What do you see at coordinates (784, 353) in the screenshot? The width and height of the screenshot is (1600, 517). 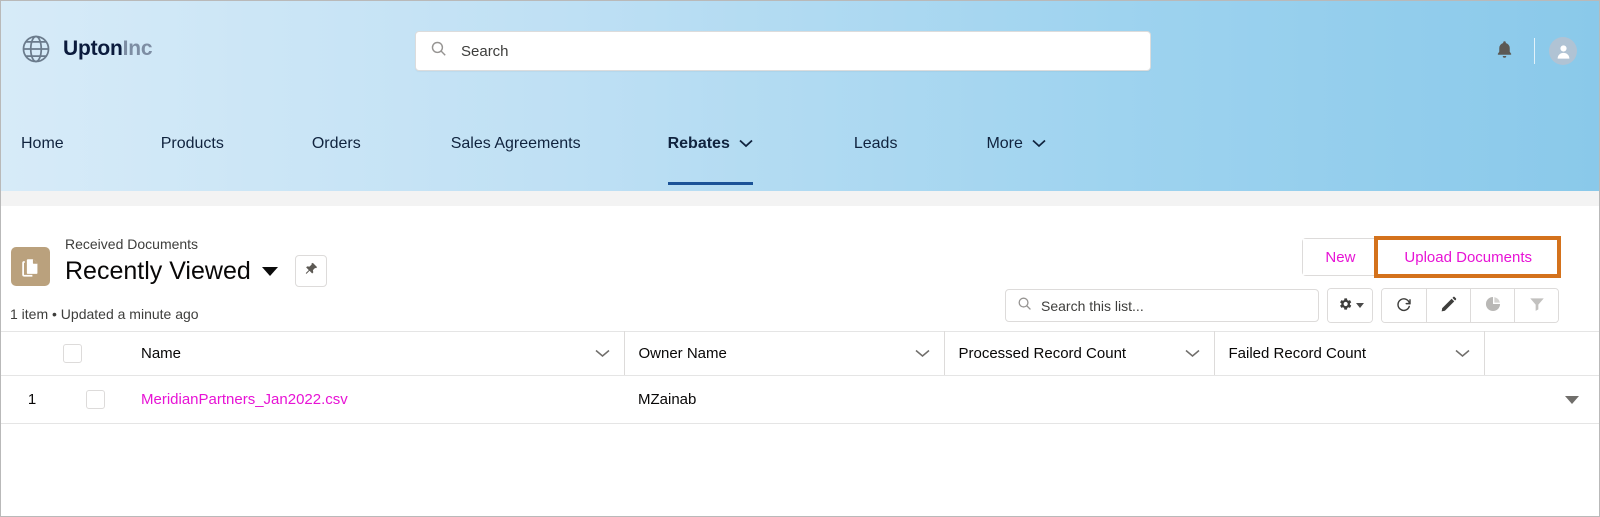 I see `column-header-owner-name: Owner Name` at bounding box center [784, 353].